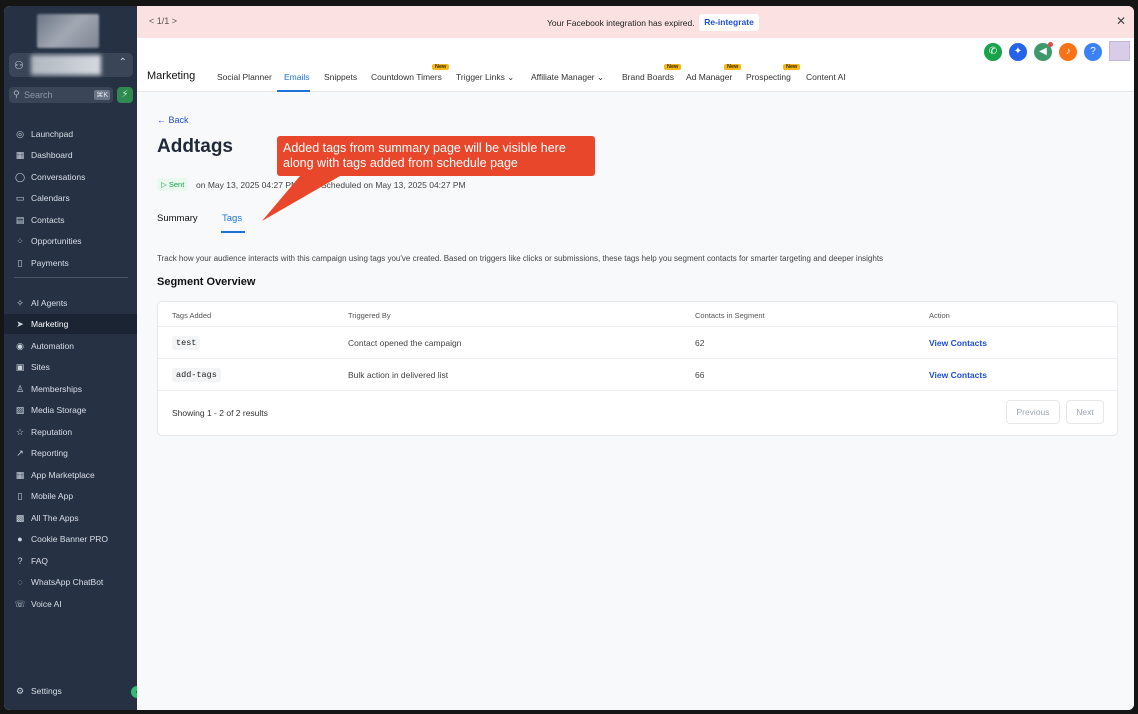 This screenshot has height=714, width=1138. Describe the element at coordinates (177, 218) in the screenshot. I see `tab-summary: Summary` at that location.